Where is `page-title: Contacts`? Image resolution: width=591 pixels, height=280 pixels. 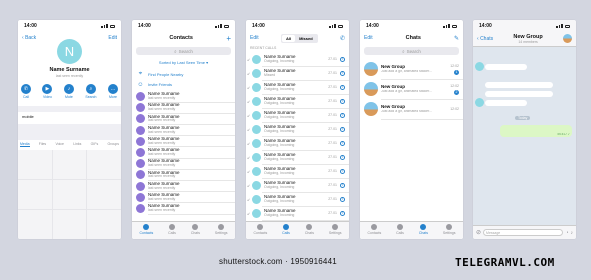
page-title: Contacts is located at coordinates (181, 38).